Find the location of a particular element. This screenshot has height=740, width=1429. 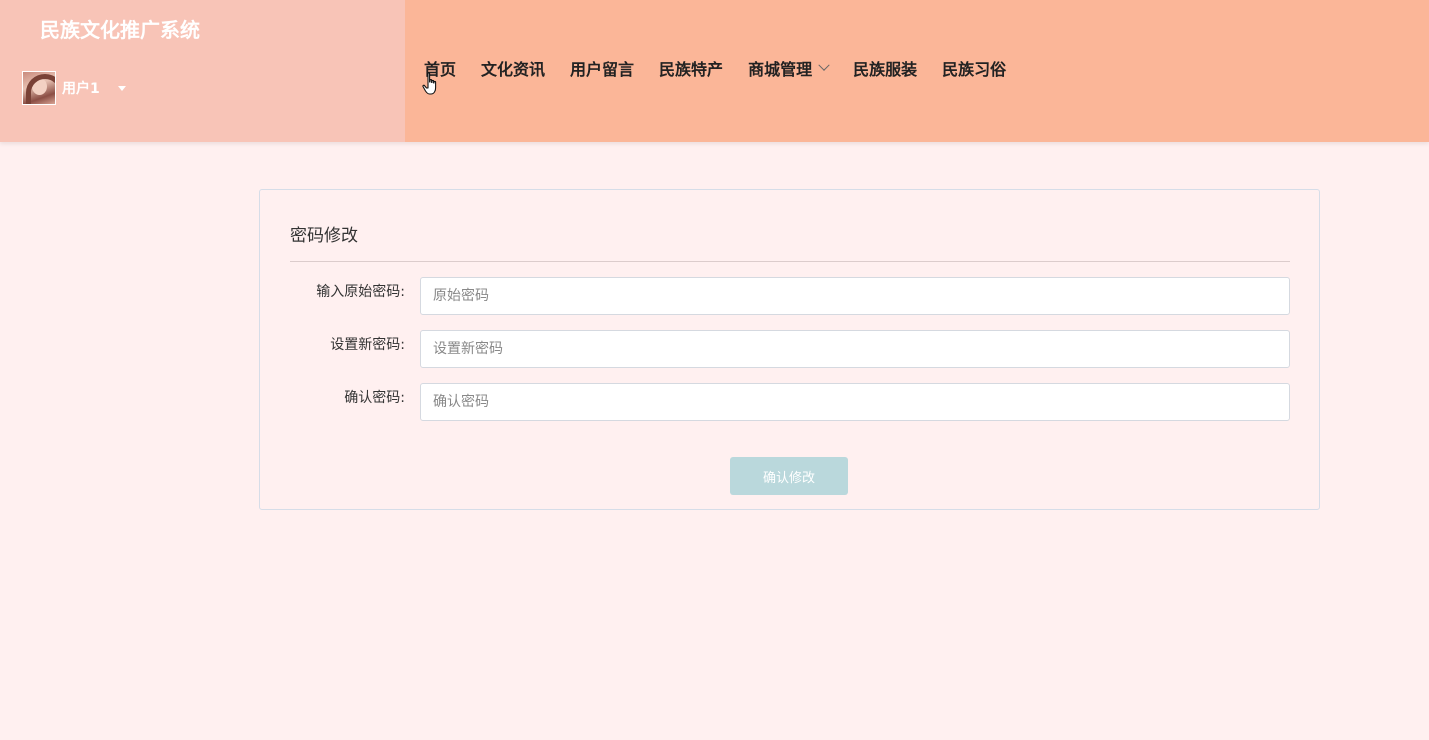

nav-item-mall-management: 商城管理 is located at coordinates (789, 68).